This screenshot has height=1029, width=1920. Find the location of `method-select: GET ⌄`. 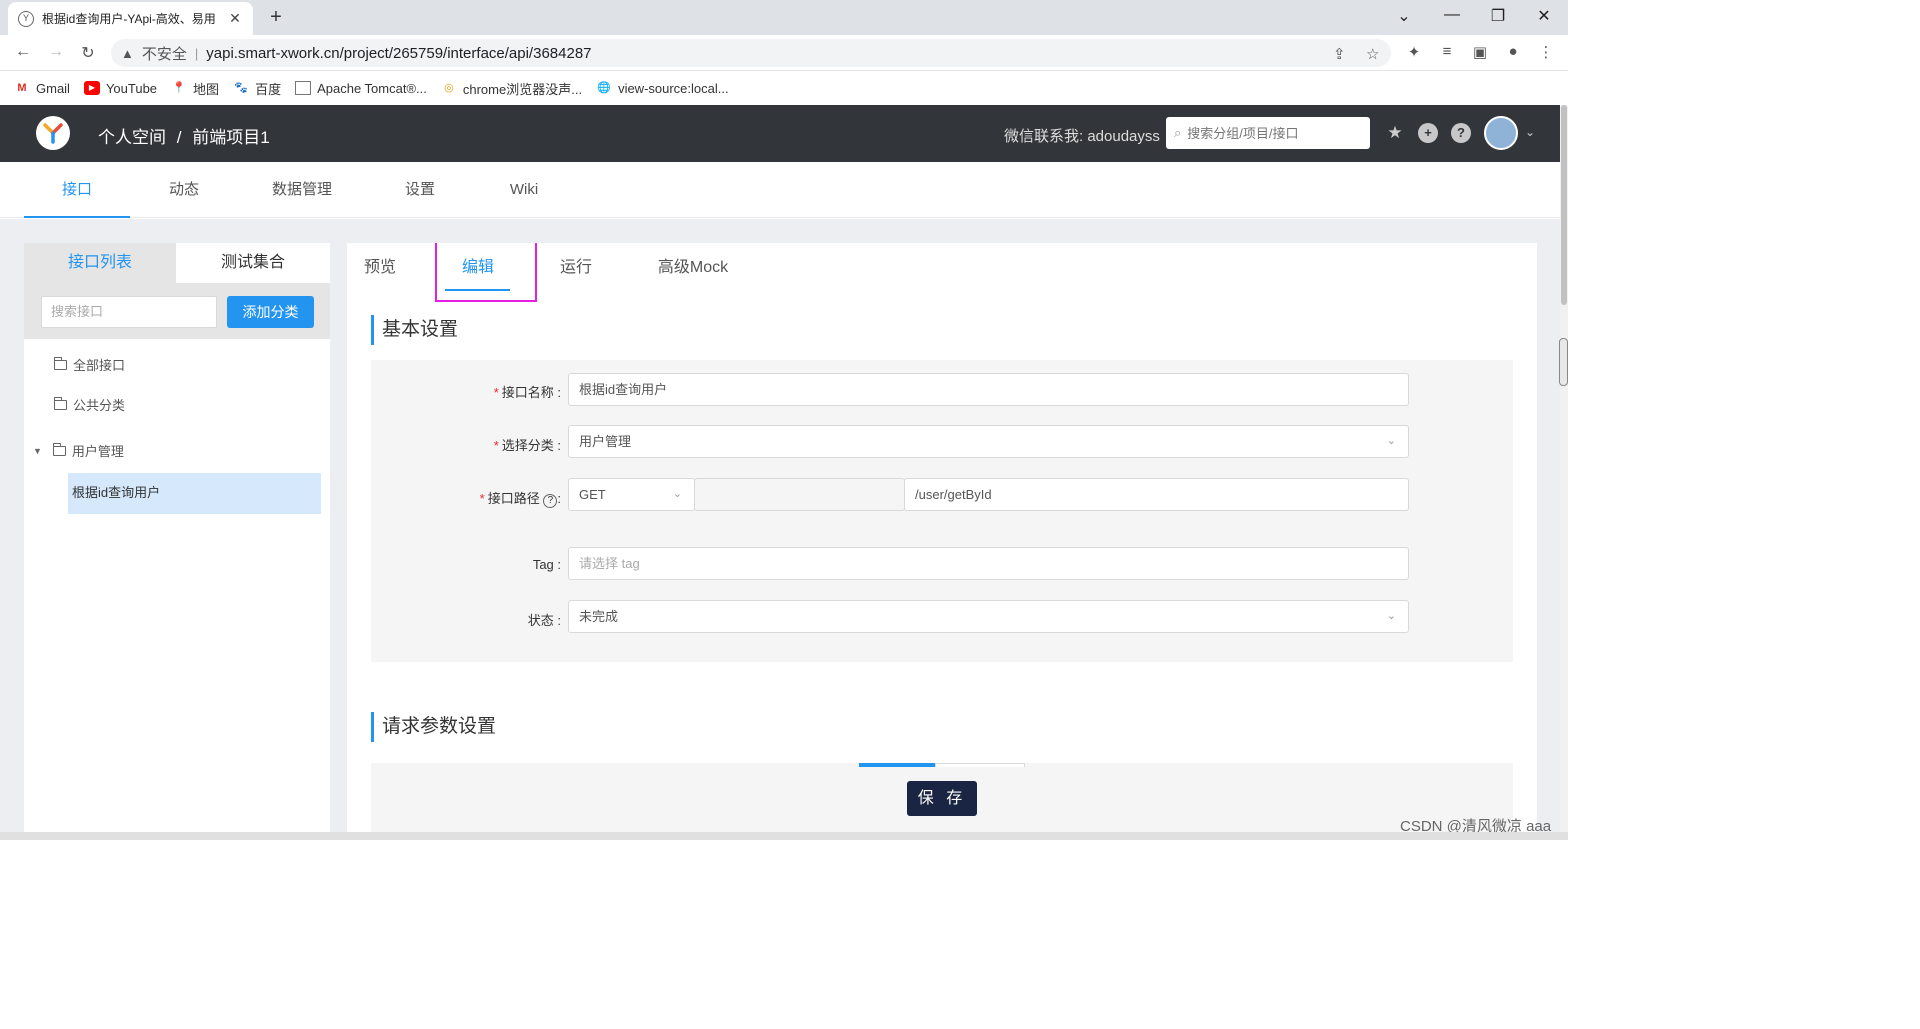

method-select: GET ⌄ is located at coordinates (631, 494).